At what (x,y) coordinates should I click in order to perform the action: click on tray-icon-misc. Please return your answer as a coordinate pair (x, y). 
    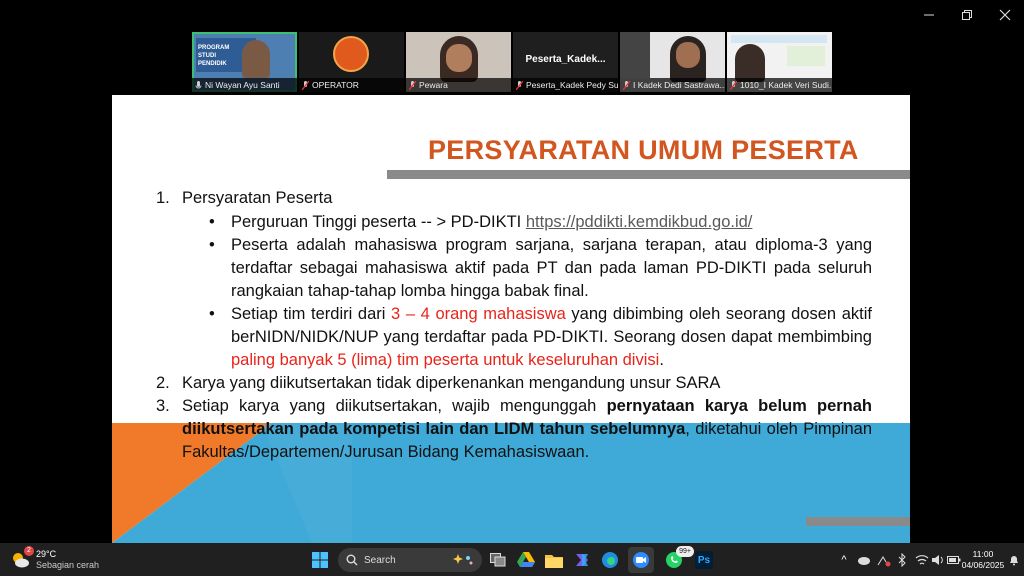
    Looking at the image, I should click on (902, 560).